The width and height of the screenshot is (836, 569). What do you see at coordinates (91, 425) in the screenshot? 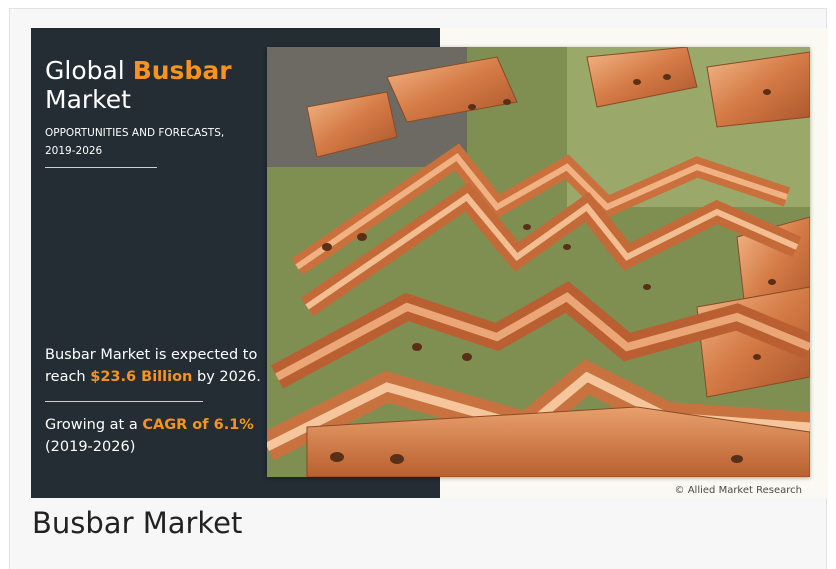
I see `stat2-pre: Growing at a` at bounding box center [91, 425].